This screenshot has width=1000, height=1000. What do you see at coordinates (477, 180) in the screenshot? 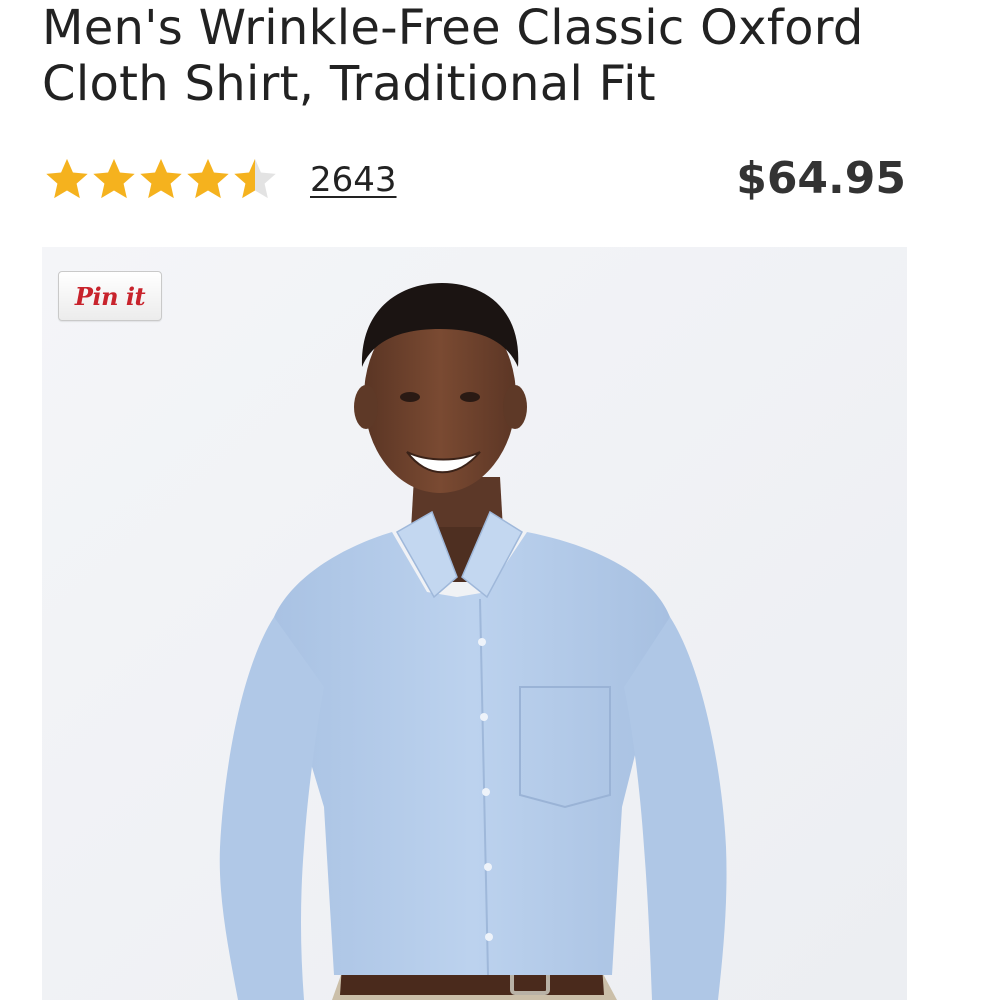
I see `rating-price-row: 2643 $64.95` at bounding box center [477, 180].